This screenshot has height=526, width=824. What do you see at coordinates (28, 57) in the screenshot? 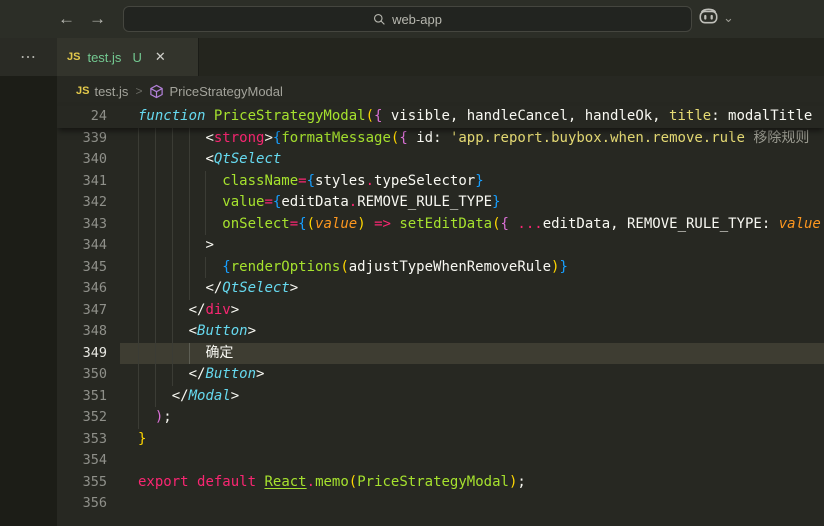
I see `editor-actions-overflow-button: ⋯` at bounding box center [28, 57].